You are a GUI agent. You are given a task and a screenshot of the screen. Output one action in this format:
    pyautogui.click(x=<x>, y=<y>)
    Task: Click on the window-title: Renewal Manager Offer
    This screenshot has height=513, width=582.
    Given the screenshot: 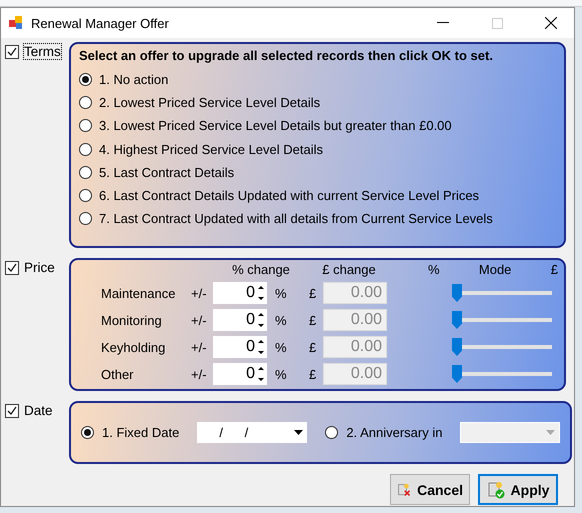 What is the action you would take?
    pyautogui.click(x=100, y=23)
    